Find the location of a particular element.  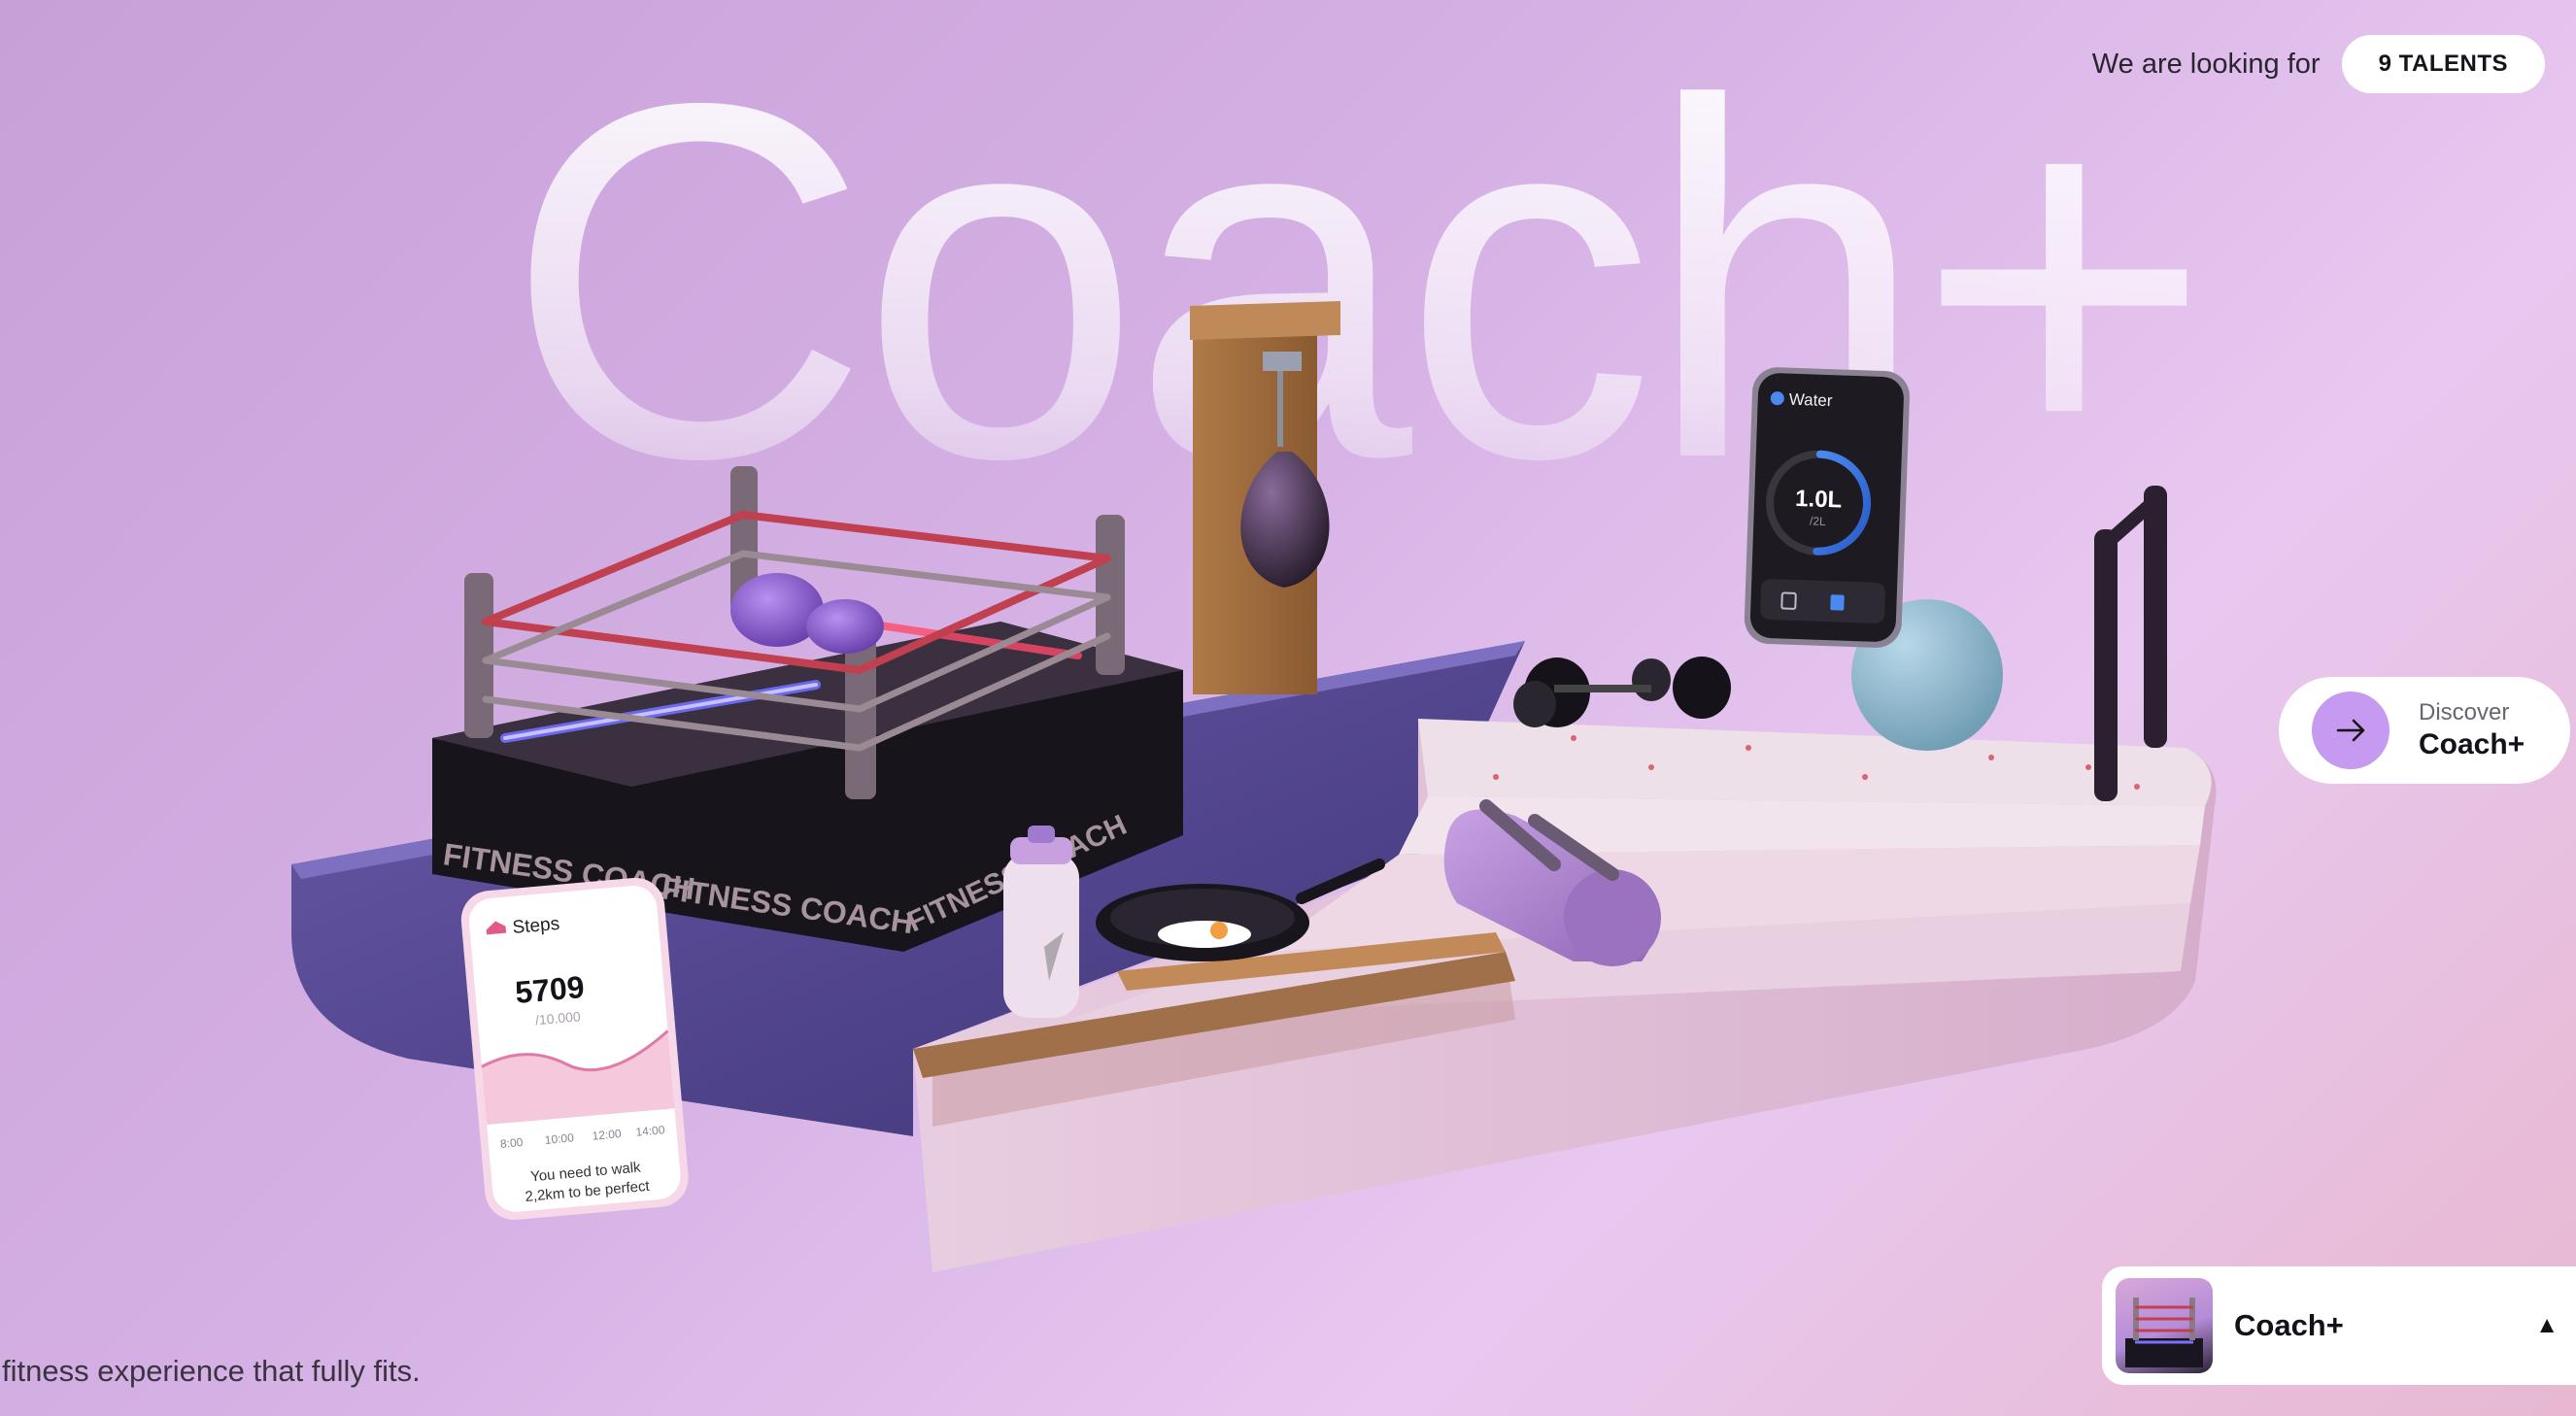

discover-label: Discover is located at coordinates (2464, 712).